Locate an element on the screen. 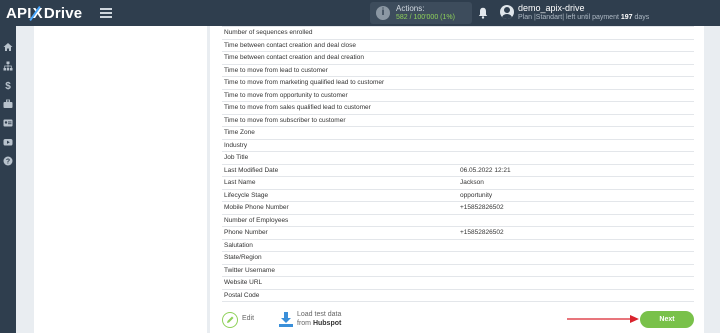  table-row: Postal Code is located at coordinates (458, 295).